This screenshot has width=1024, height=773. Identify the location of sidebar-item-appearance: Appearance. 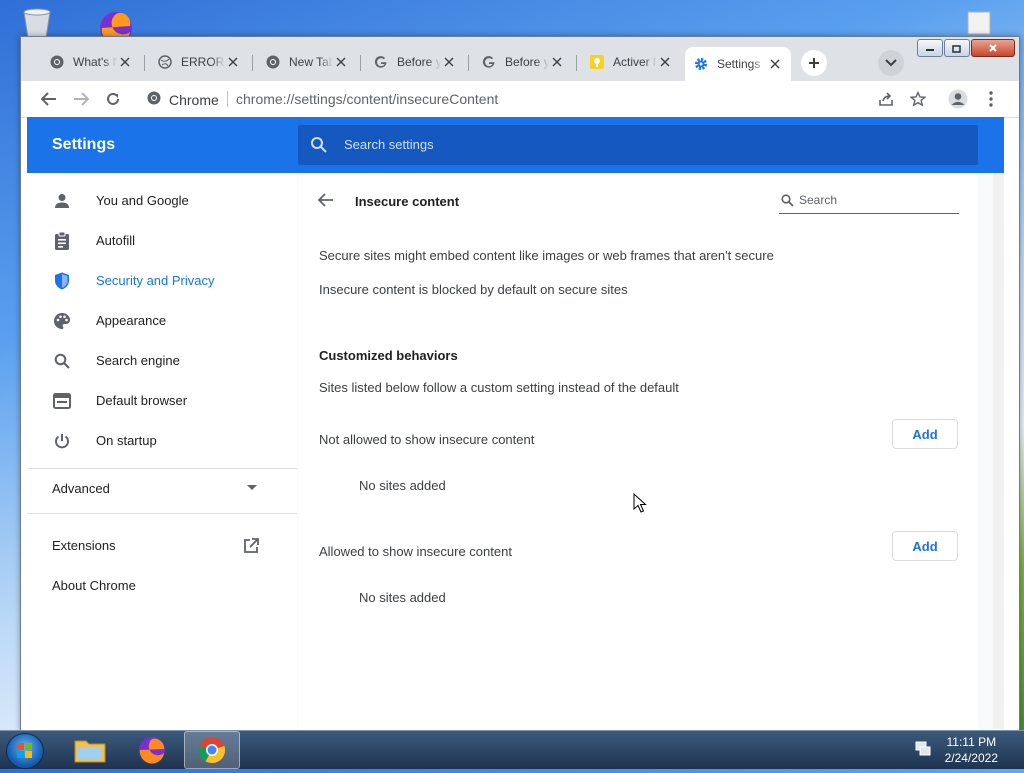
(162, 321).